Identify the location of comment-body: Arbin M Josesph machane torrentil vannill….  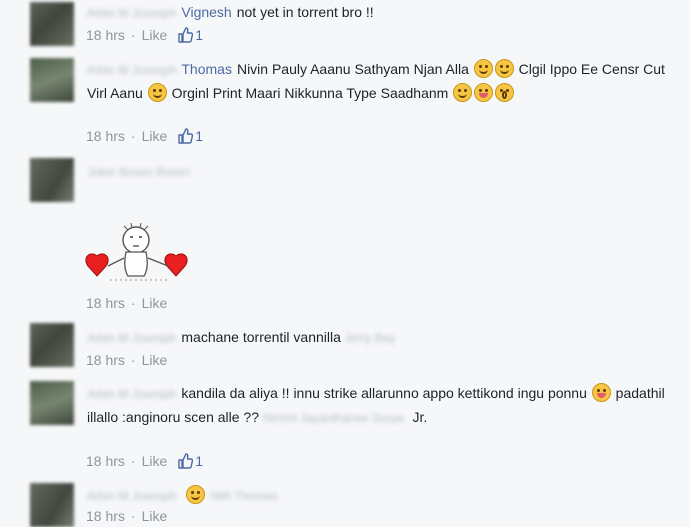
(381, 338).